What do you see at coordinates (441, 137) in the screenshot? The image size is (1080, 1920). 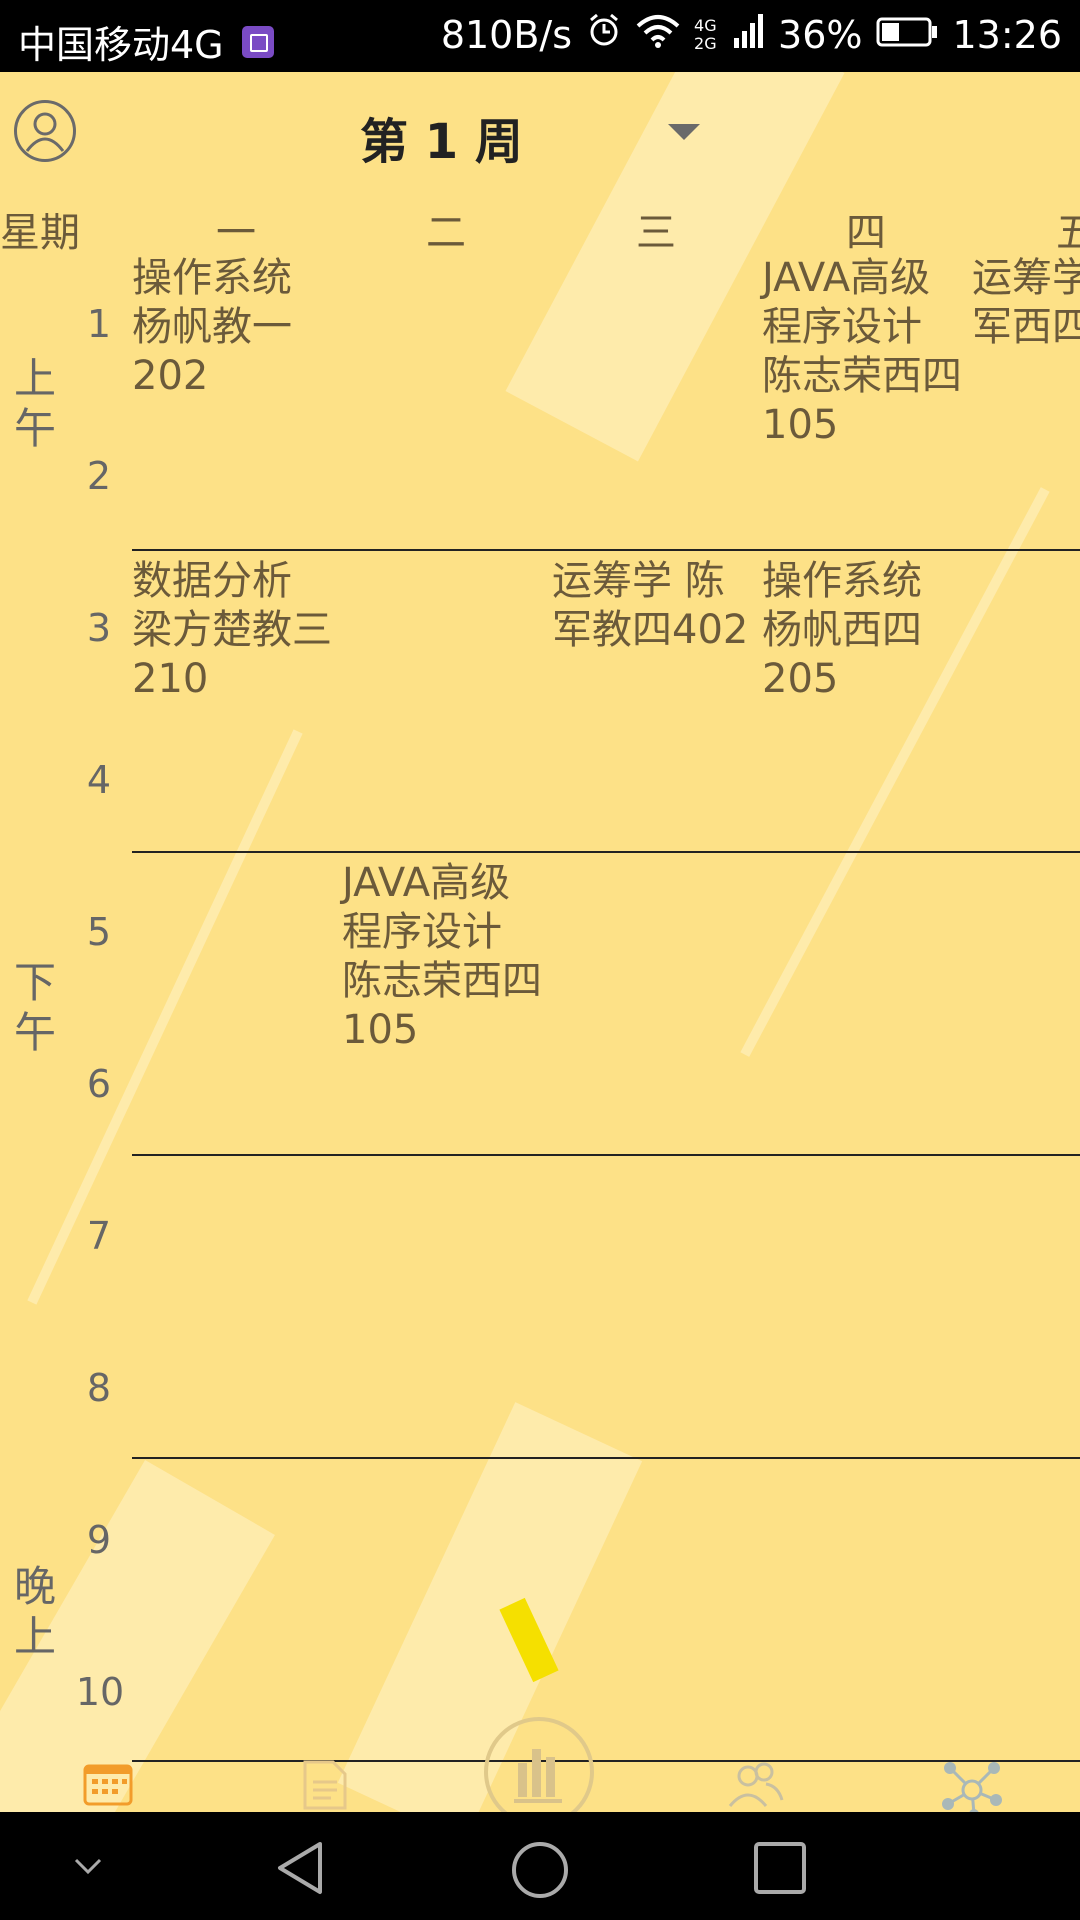 I see `week-selector: 第 1 周` at bounding box center [441, 137].